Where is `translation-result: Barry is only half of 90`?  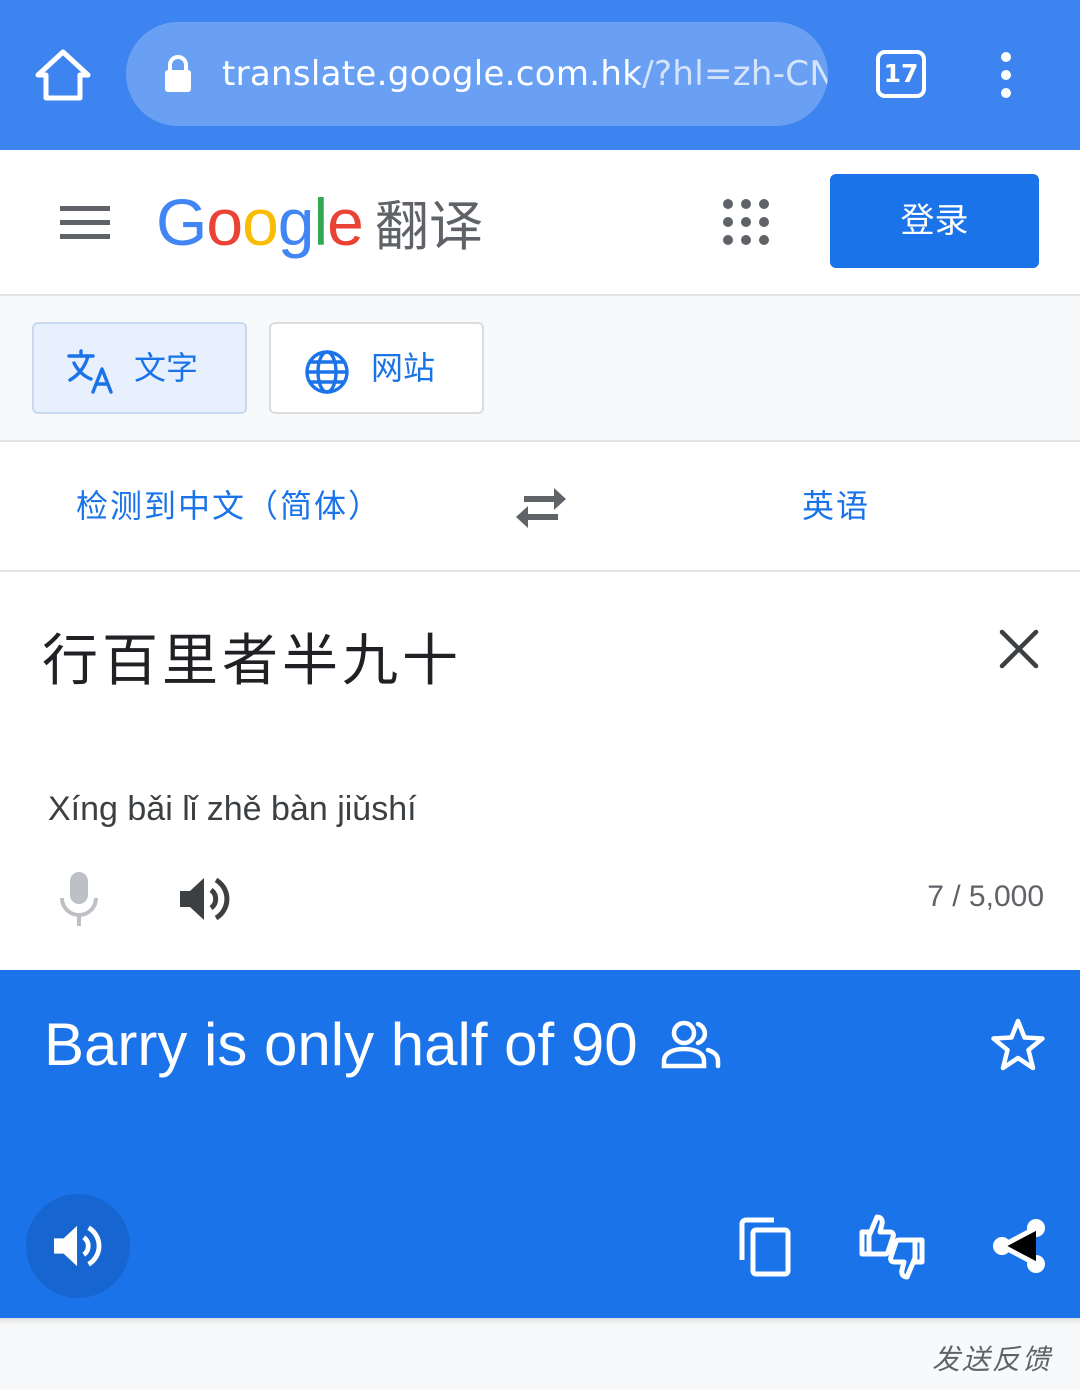
translation-result: Barry is only half of 90 is located at coordinates (341, 1044).